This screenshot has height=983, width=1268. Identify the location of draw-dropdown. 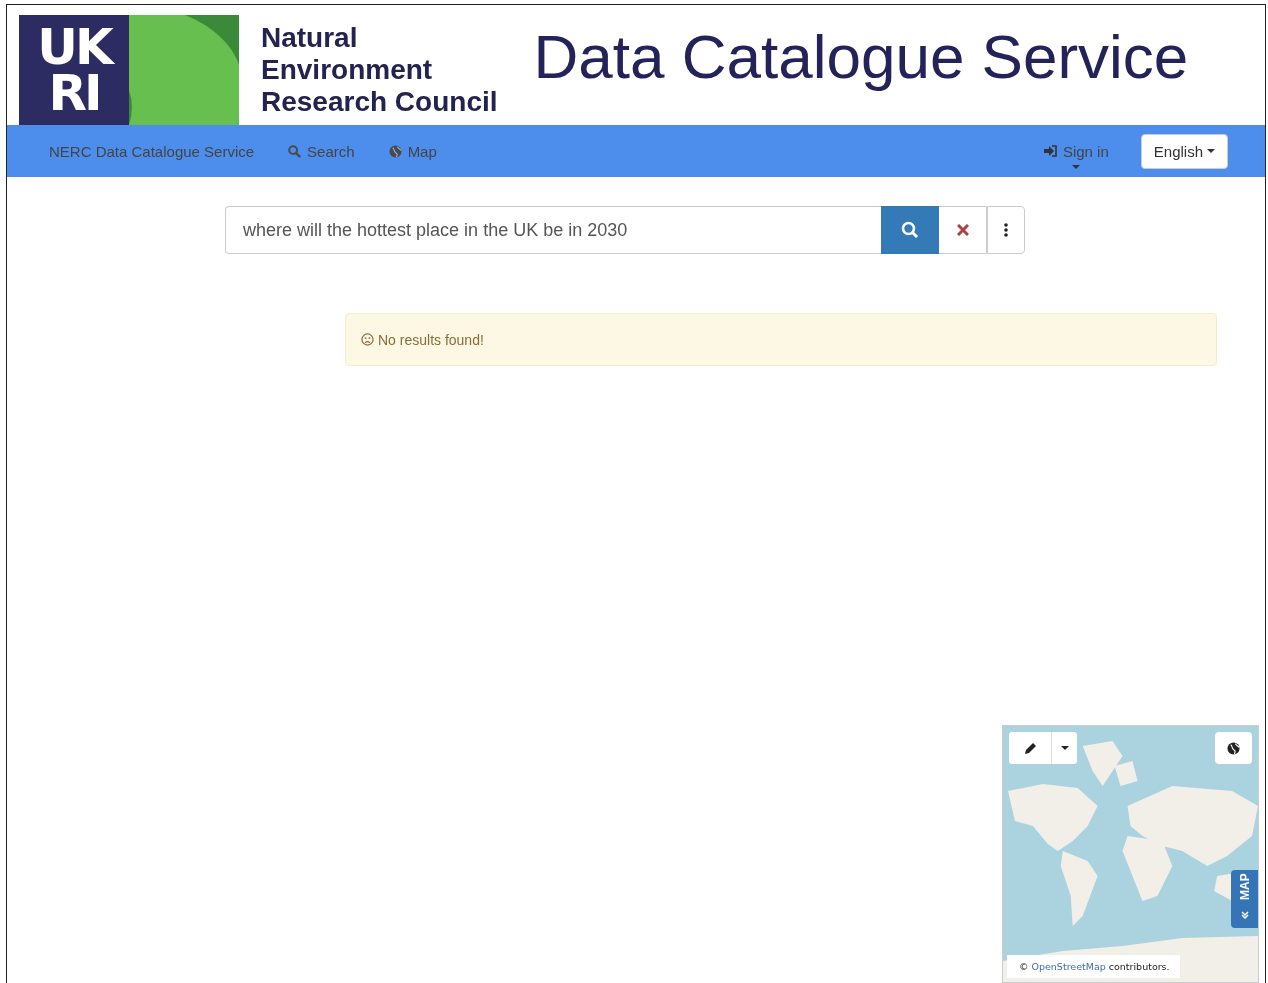
(1064, 748).